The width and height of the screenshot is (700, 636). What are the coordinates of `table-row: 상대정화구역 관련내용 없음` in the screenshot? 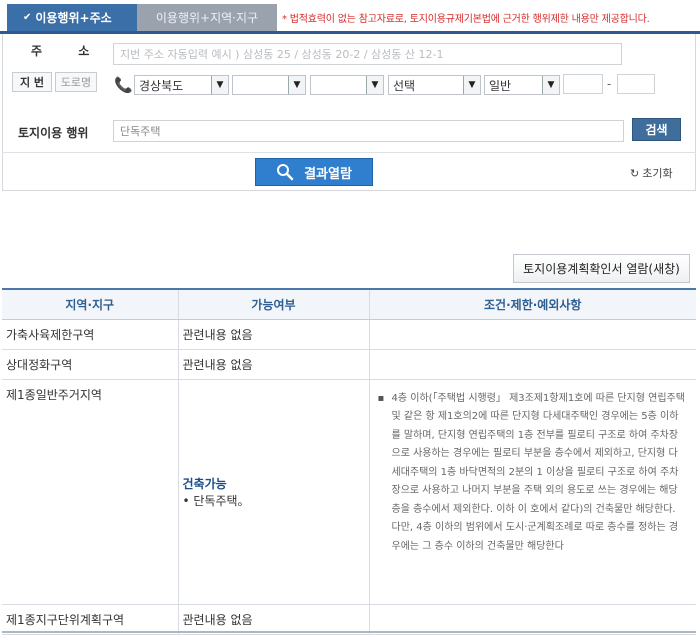 It's located at (349, 364).